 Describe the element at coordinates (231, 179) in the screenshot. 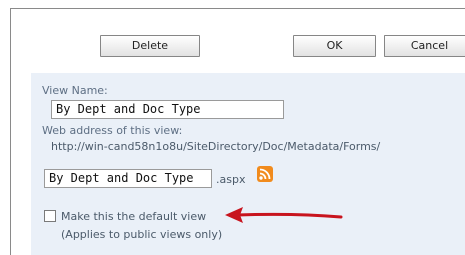

I see `url-extension-text: .aspx` at that location.